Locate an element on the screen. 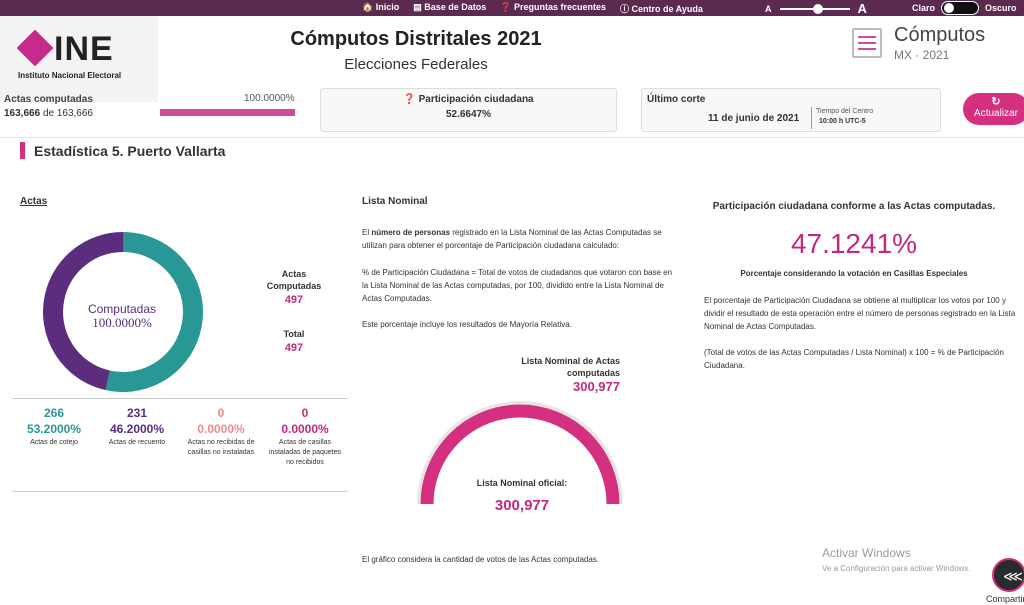 The height and width of the screenshot is (605, 1024). stat-recuento-desc: Actas de recuento is located at coordinates (137, 442).